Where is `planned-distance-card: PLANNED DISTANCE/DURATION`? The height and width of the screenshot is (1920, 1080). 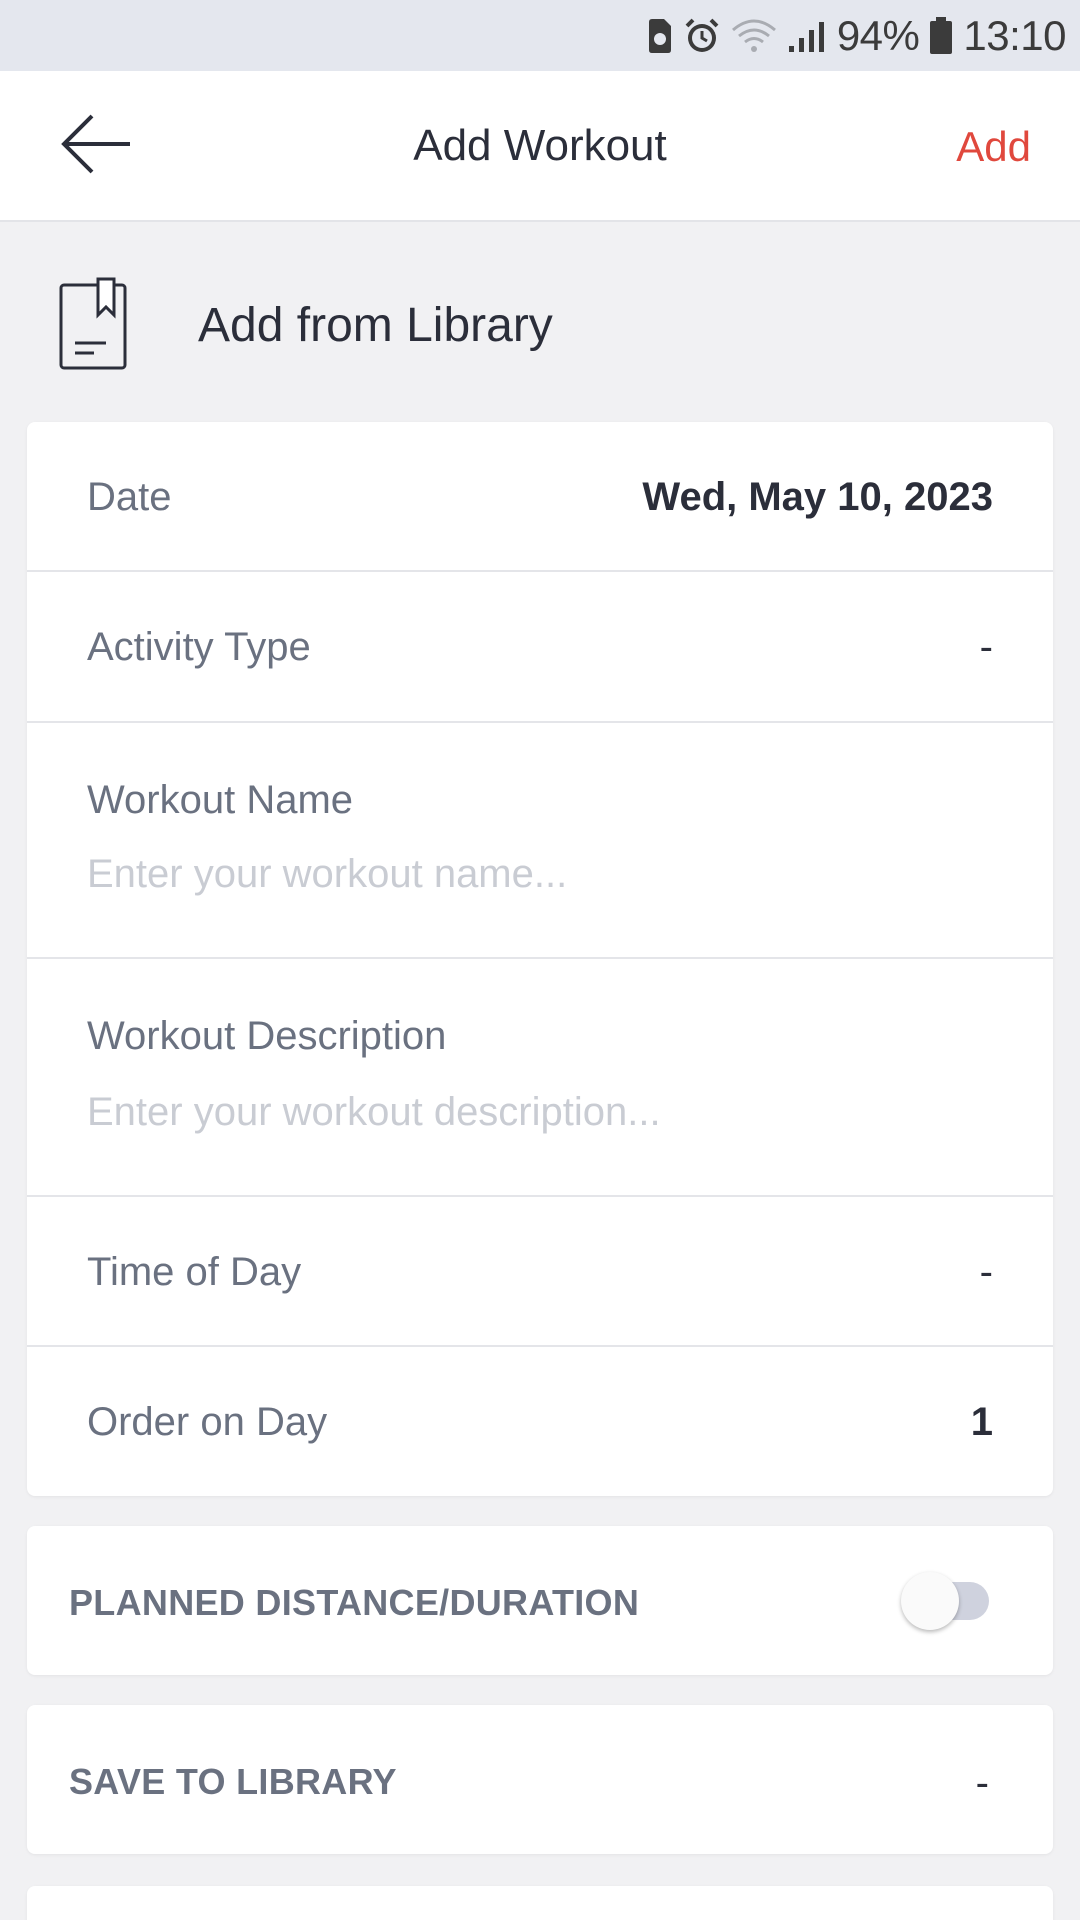 planned-distance-card: PLANNED DISTANCE/DURATION is located at coordinates (540, 1600).